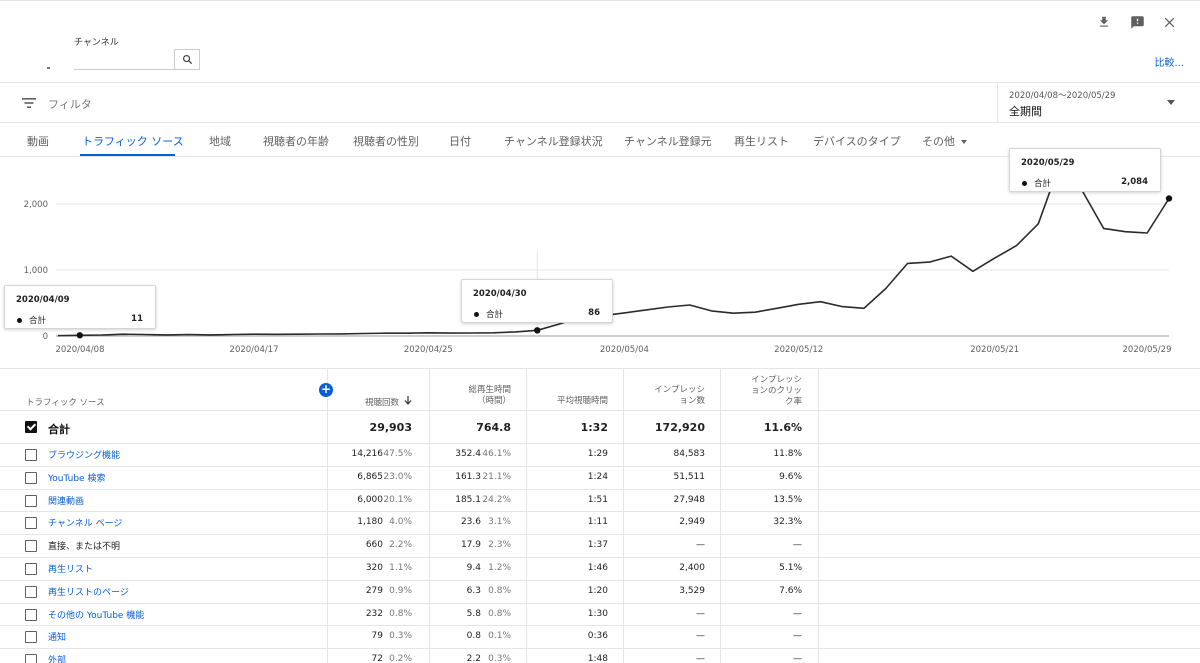  I want to click on y-tick-label: 1,000, so click(36, 271).